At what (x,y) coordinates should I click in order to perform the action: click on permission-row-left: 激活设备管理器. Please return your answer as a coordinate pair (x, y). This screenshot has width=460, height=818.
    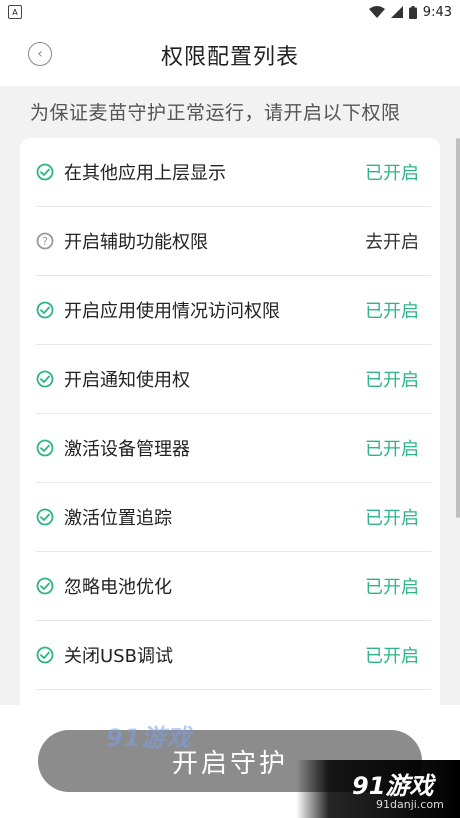
    Looking at the image, I should click on (113, 448).